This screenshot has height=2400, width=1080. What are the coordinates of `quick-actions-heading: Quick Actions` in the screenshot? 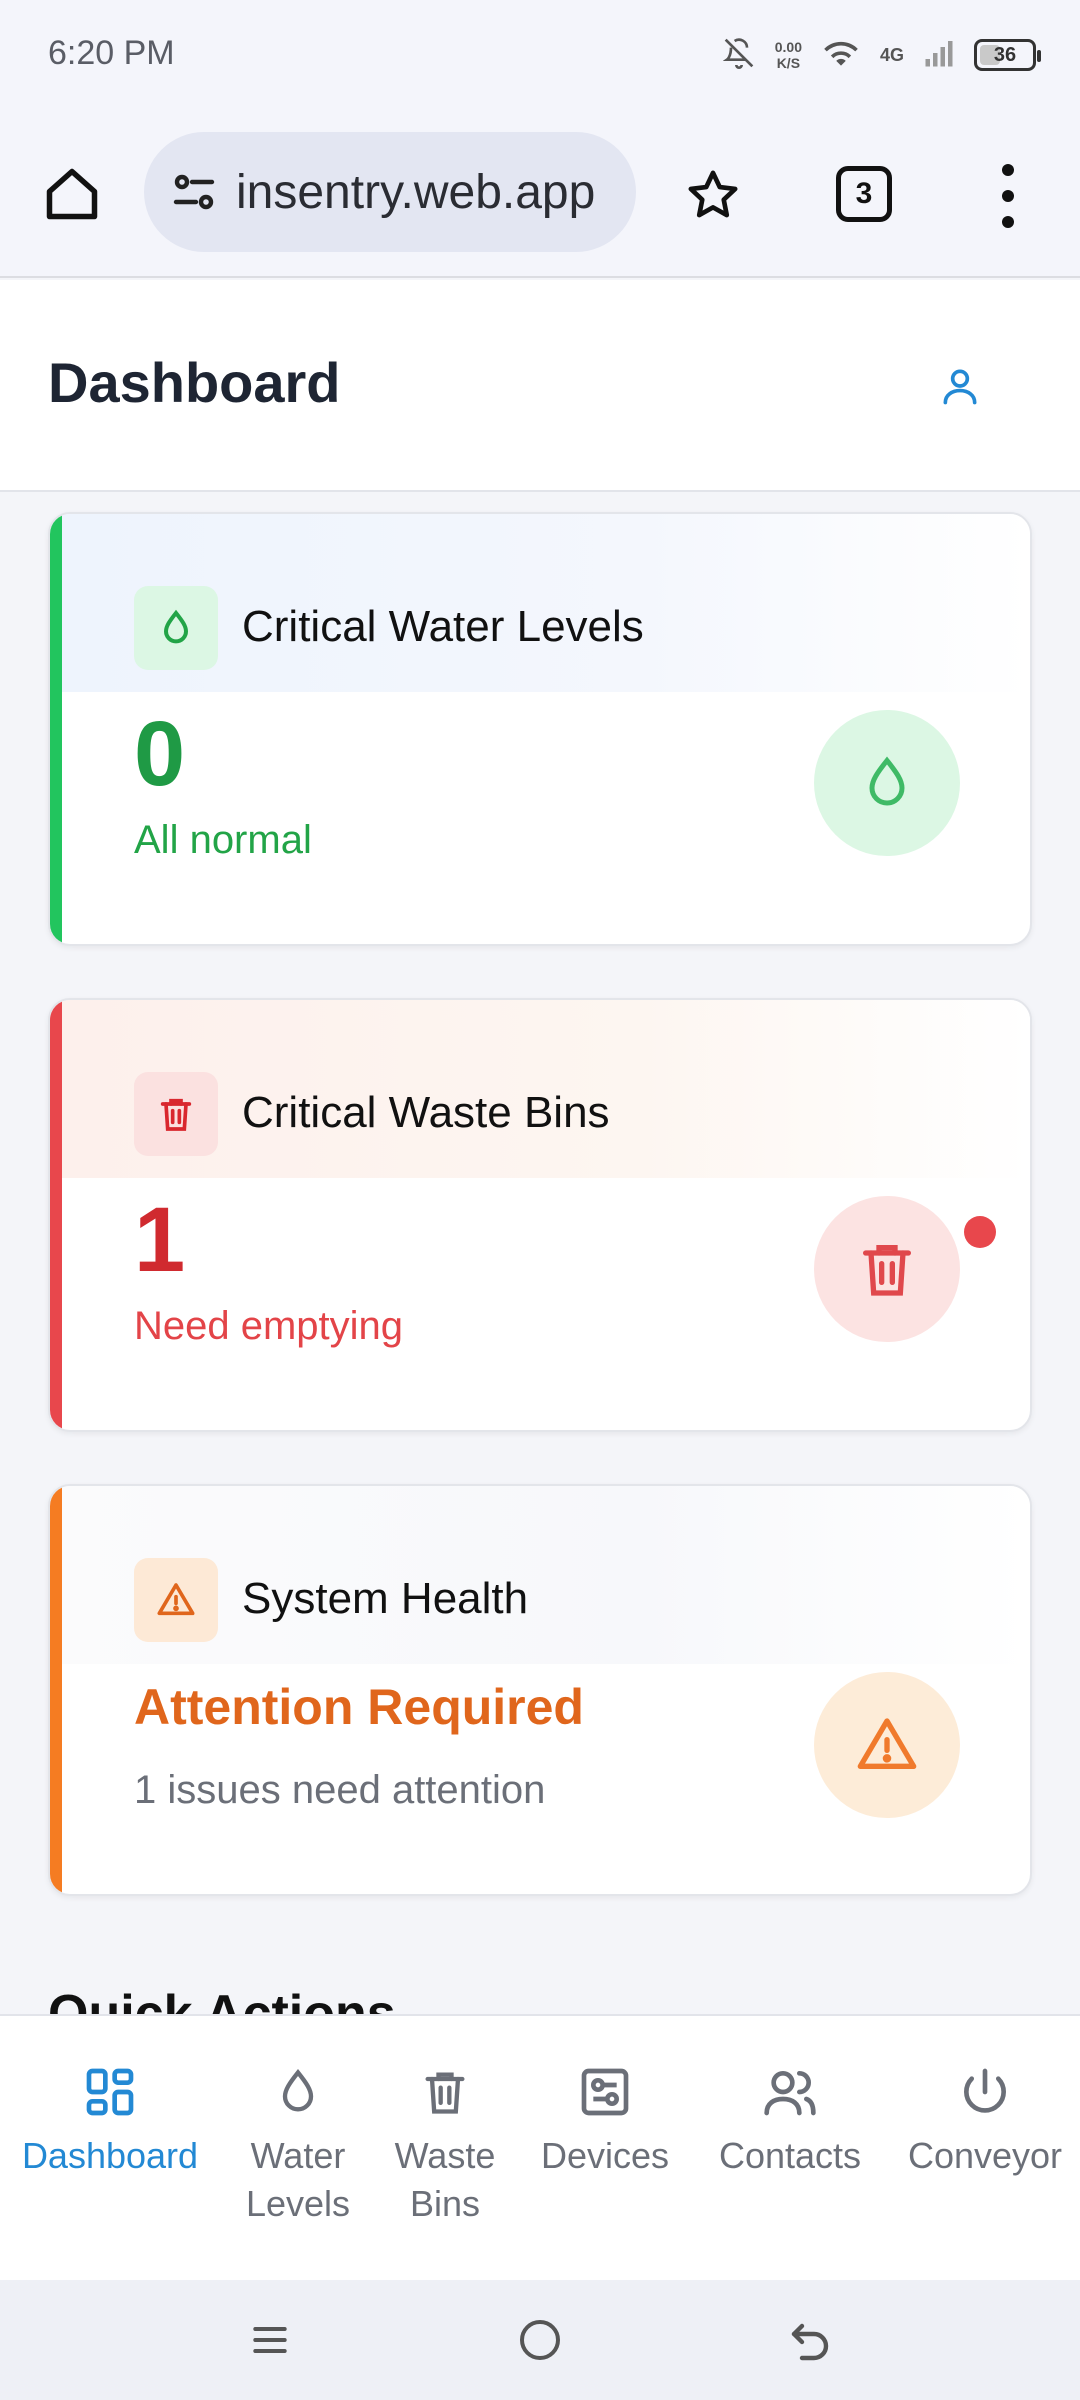 It's located at (222, 1999).